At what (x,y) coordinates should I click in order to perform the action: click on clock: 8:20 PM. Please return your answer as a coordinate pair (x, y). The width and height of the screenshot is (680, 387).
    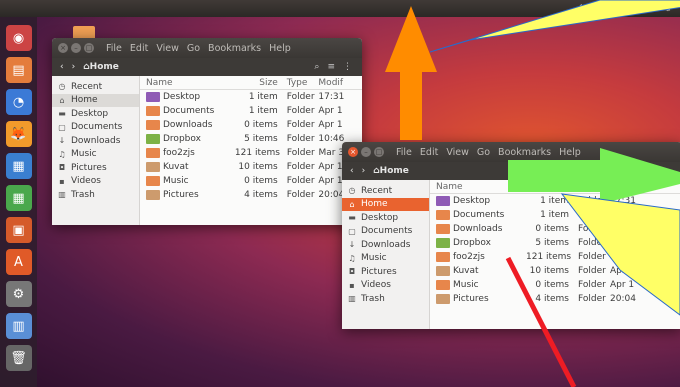
    Looking at the image, I should click on (636, 9).